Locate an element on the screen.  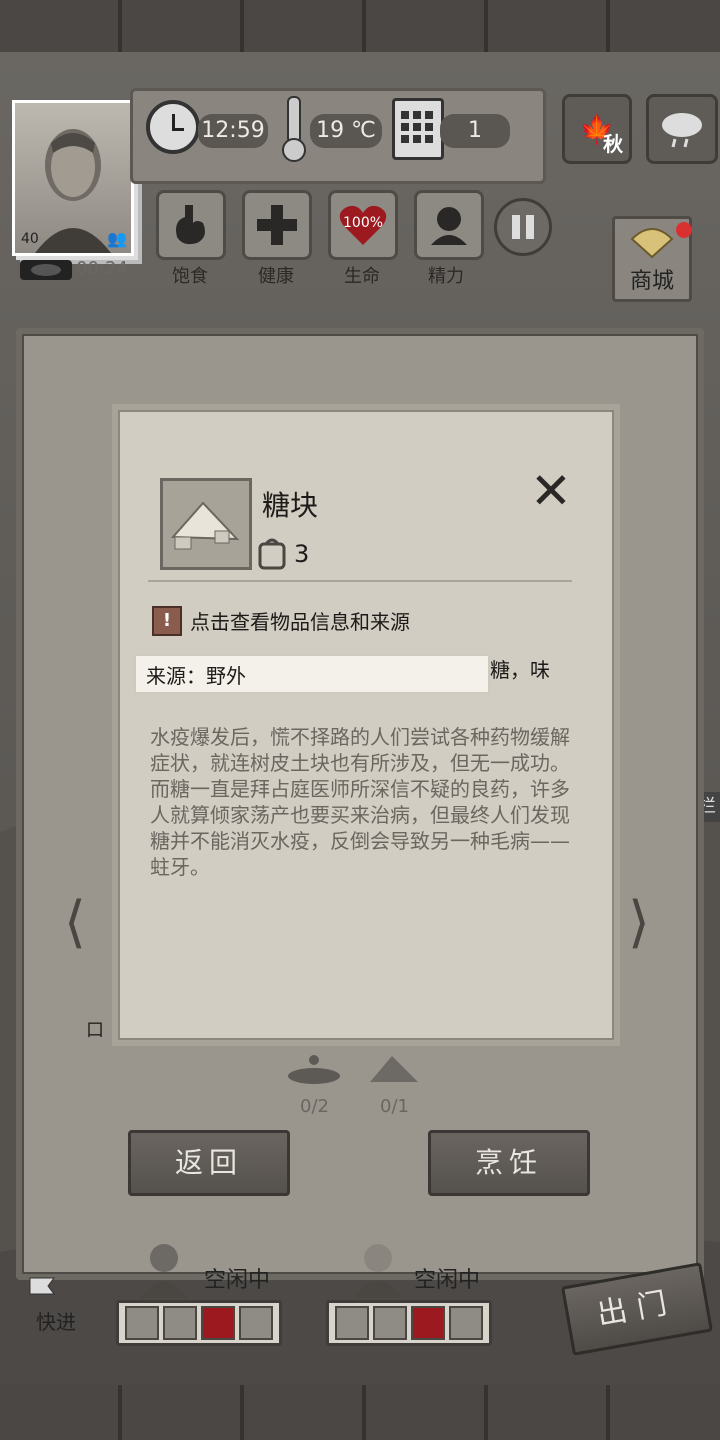
day-display: 1 is located at coordinates (475, 131).